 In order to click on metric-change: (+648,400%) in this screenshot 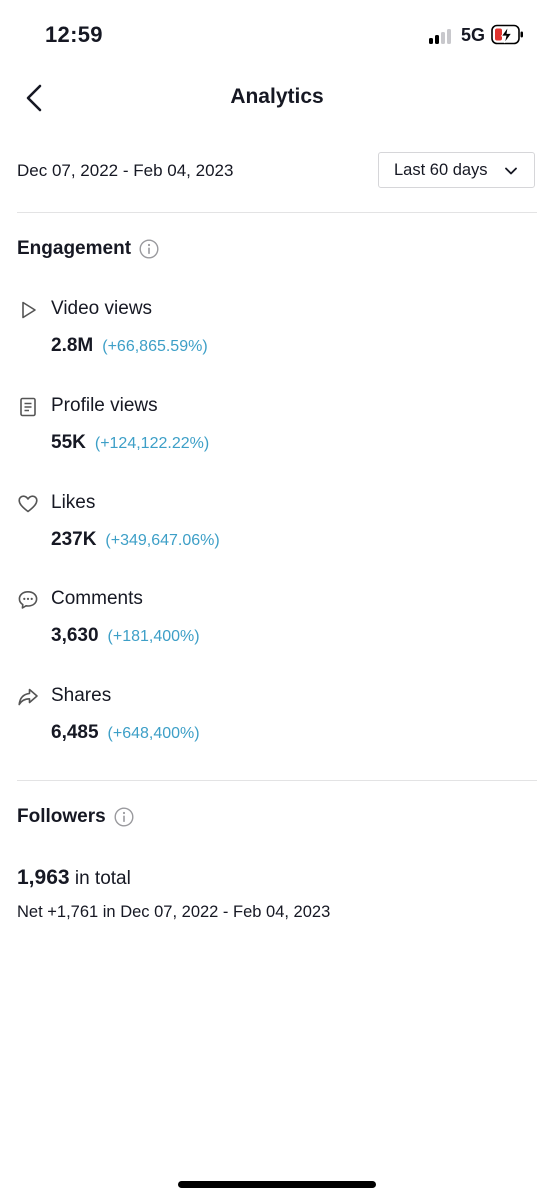, I will do `click(153, 733)`.